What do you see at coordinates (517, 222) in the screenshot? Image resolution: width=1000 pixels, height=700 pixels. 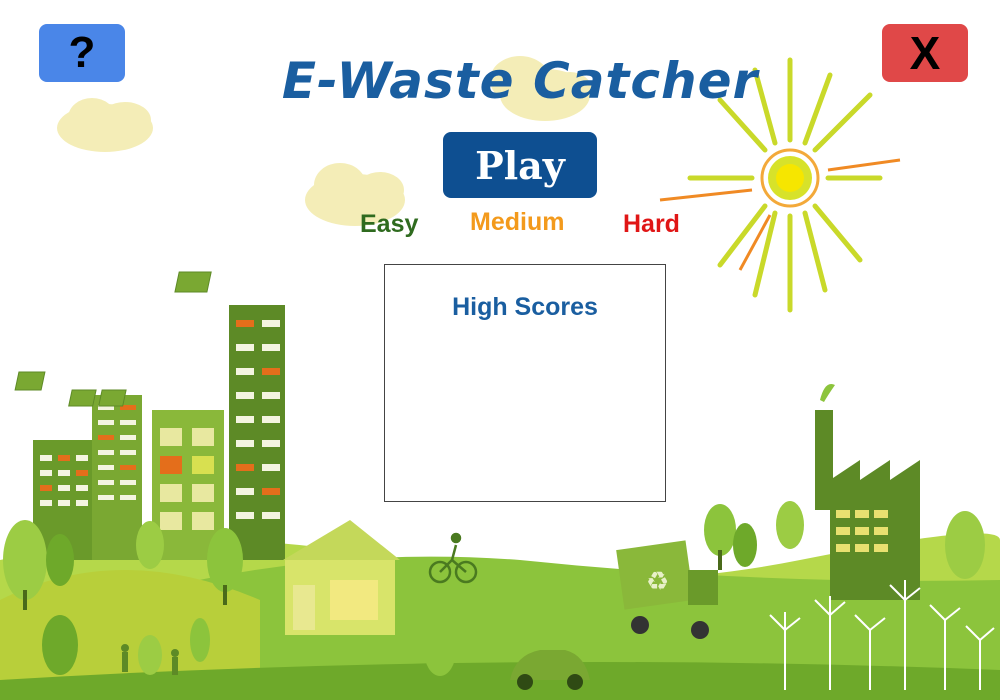 I see `difficulty-medium-button: Medium` at bounding box center [517, 222].